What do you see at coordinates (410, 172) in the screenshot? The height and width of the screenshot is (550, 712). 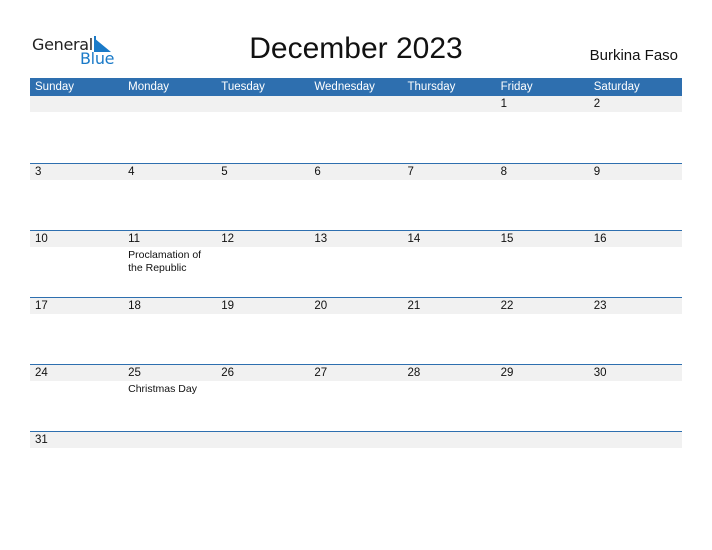 I see `day-number: 7` at bounding box center [410, 172].